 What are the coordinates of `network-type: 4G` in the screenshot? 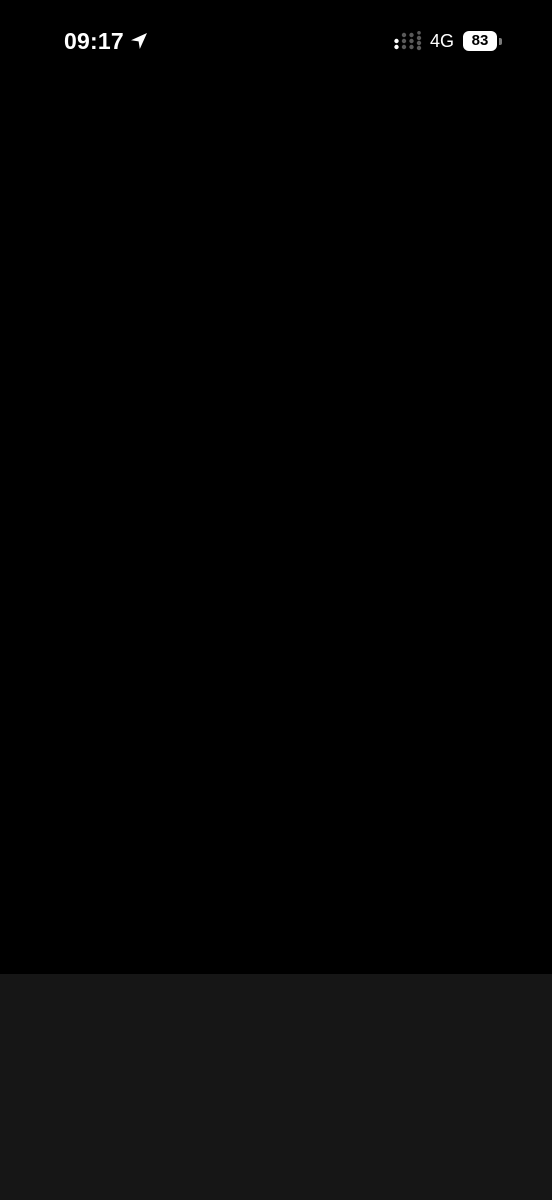 It's located at (441, 41).